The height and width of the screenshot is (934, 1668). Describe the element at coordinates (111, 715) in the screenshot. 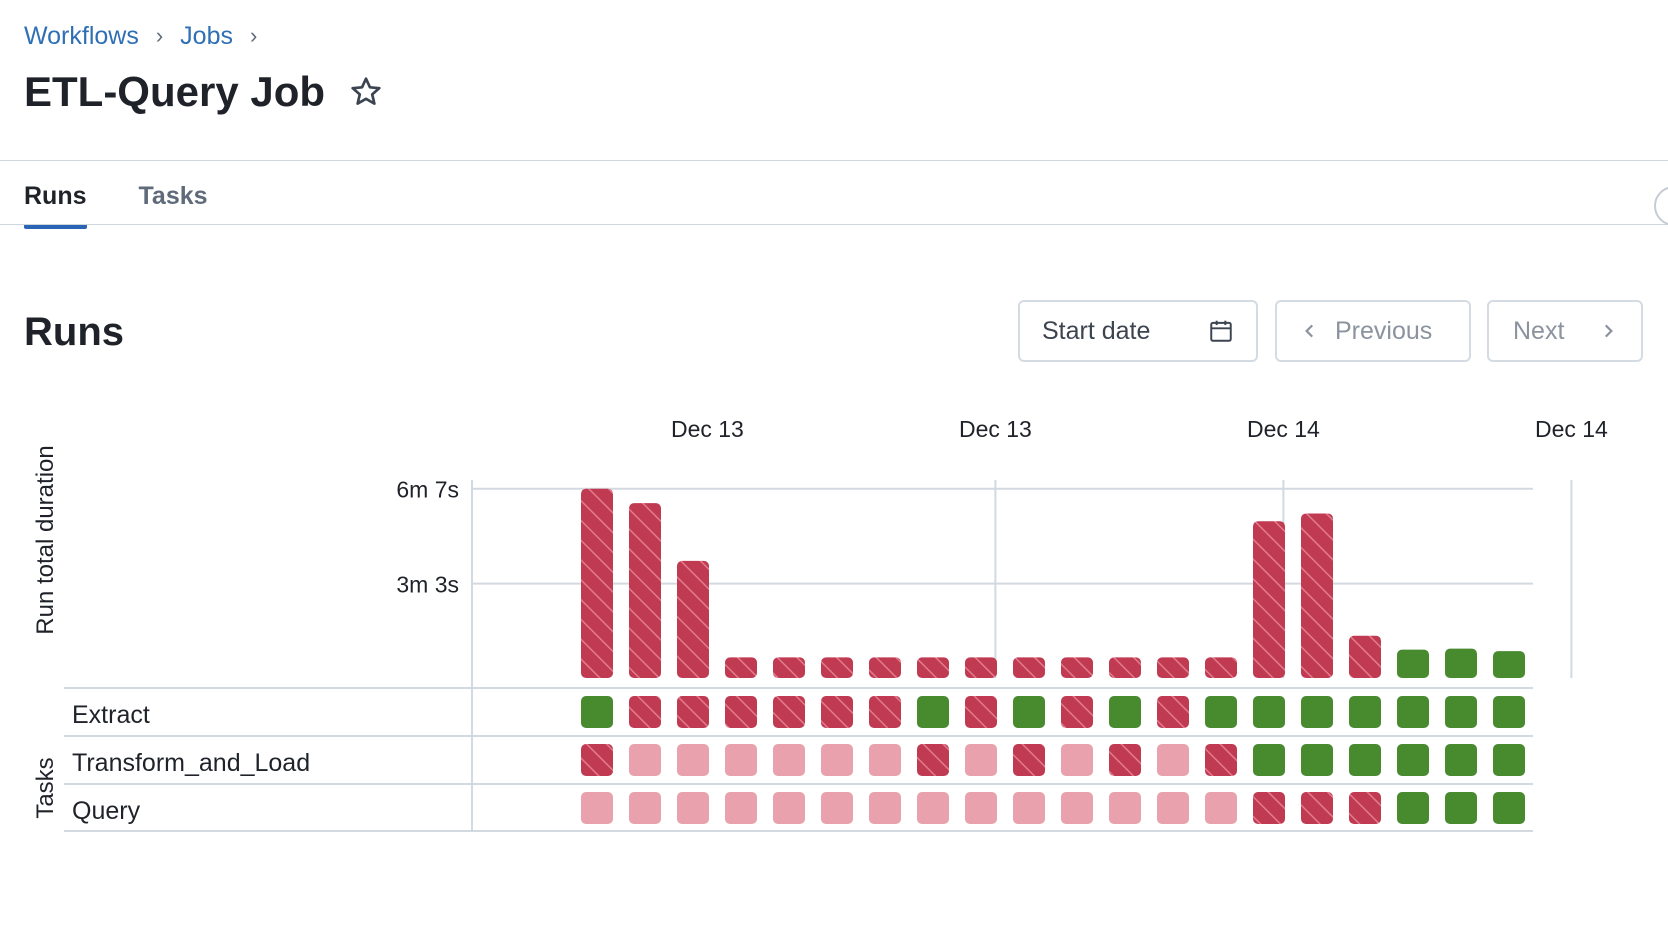

I see `task-name-label: Extract` at that location.